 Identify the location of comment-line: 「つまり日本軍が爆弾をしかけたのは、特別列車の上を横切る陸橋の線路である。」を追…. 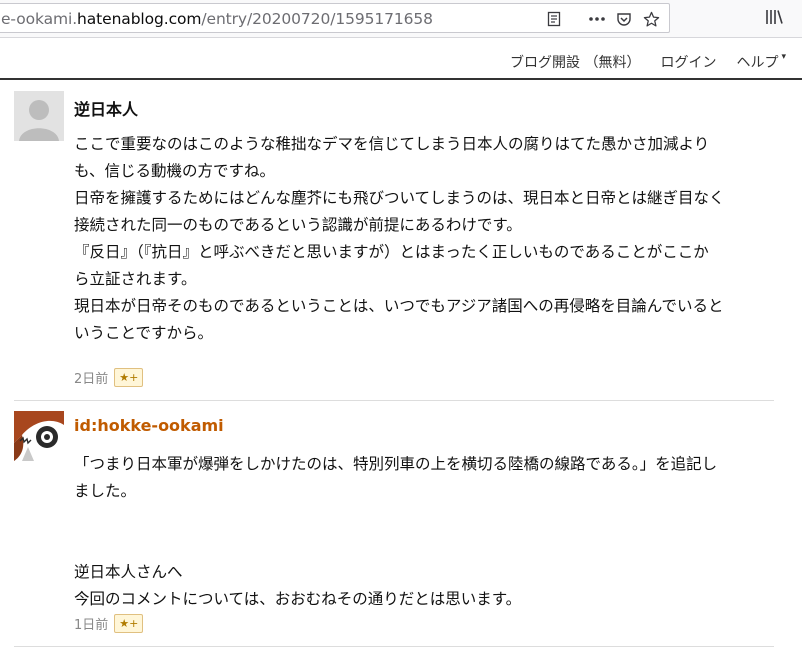
(396, 464).